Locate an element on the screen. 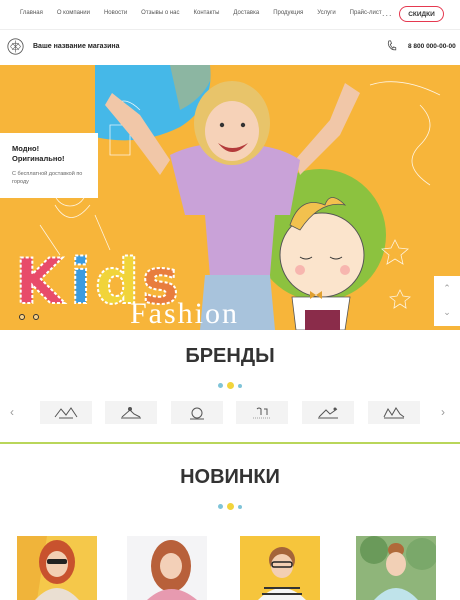 This screenshot has height=600, width=460. brands-next-arrow-icon: › is located at coordinates (443, 412).